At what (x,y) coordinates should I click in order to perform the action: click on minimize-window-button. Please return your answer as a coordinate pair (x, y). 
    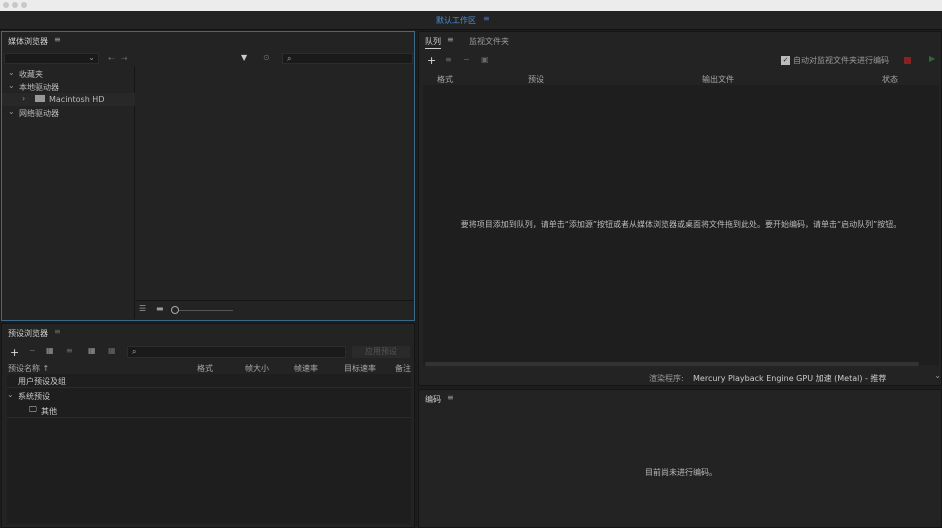
    Looking at the image, I should click on (15, 5).